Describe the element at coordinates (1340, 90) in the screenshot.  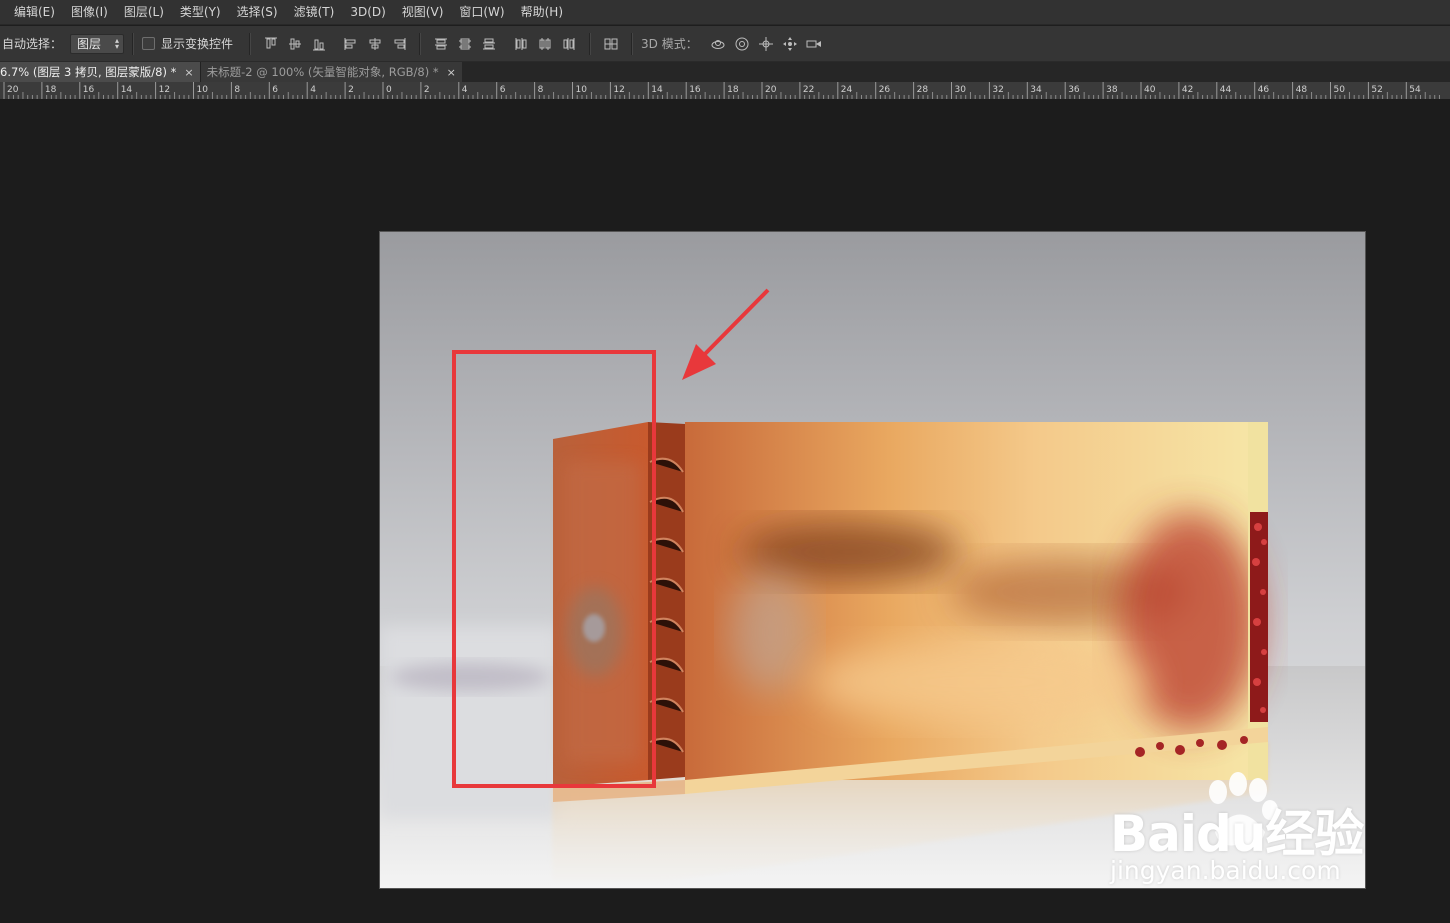
I see `ruler-label: 50` at that location.